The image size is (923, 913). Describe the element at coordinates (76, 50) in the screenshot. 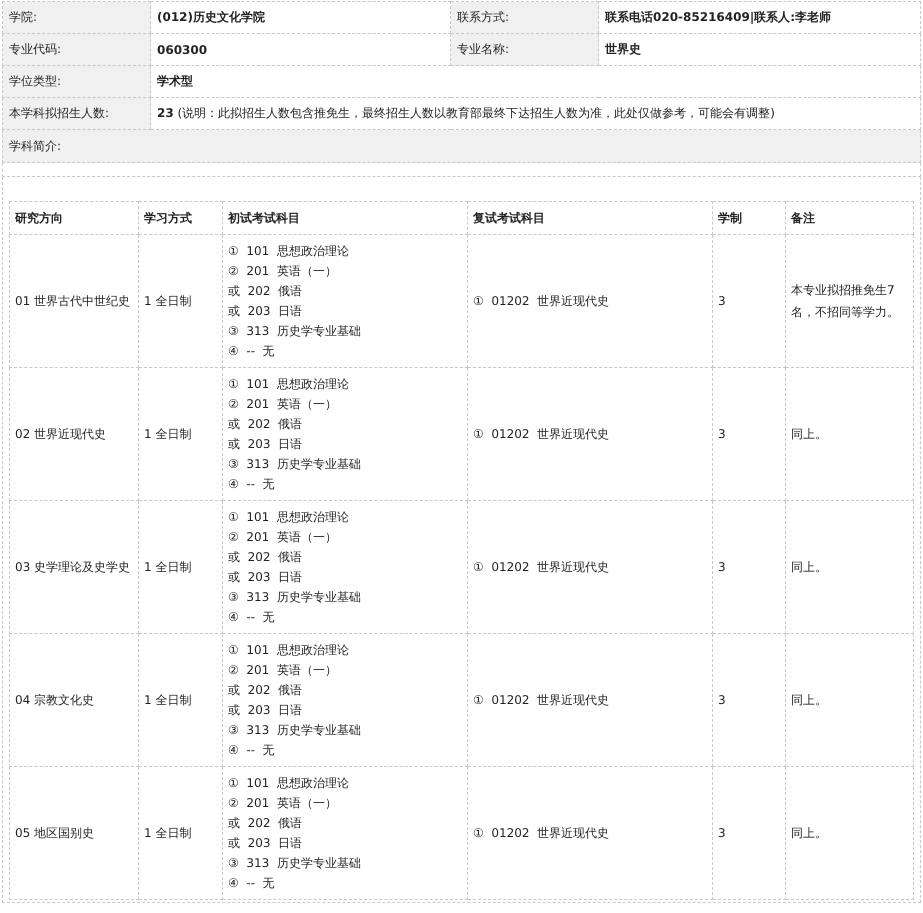

I see `field-label: 专业代码:` at that location.